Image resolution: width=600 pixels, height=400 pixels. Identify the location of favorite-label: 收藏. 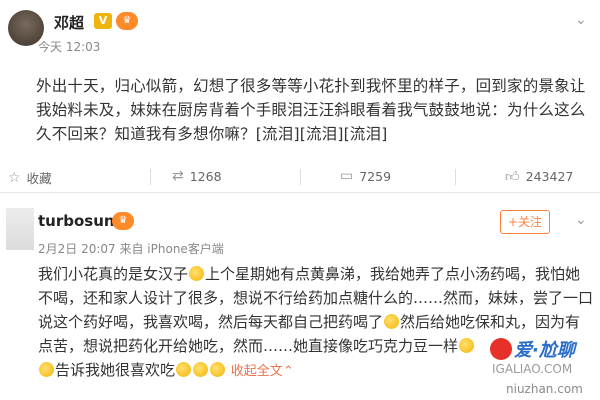
(39, 178).